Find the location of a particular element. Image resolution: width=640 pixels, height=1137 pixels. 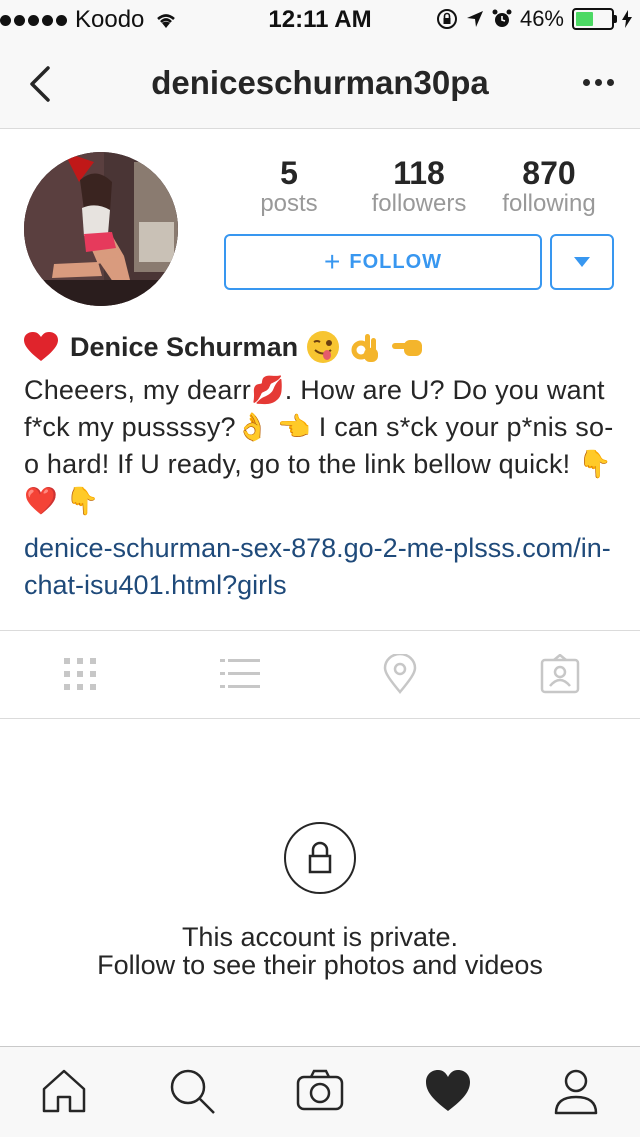

stat-label: posts is located at coordinates (289, 203).